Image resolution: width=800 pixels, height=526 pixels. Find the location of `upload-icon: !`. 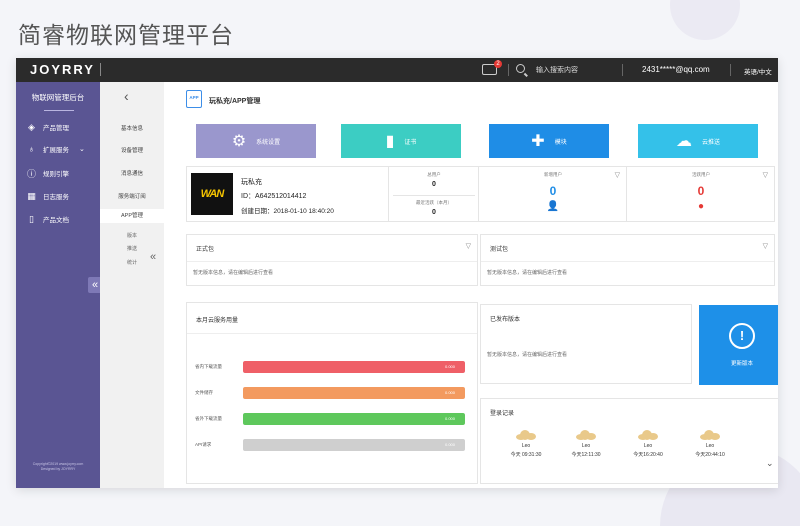

upload-icon: ! is located at coordinates (742, 336).